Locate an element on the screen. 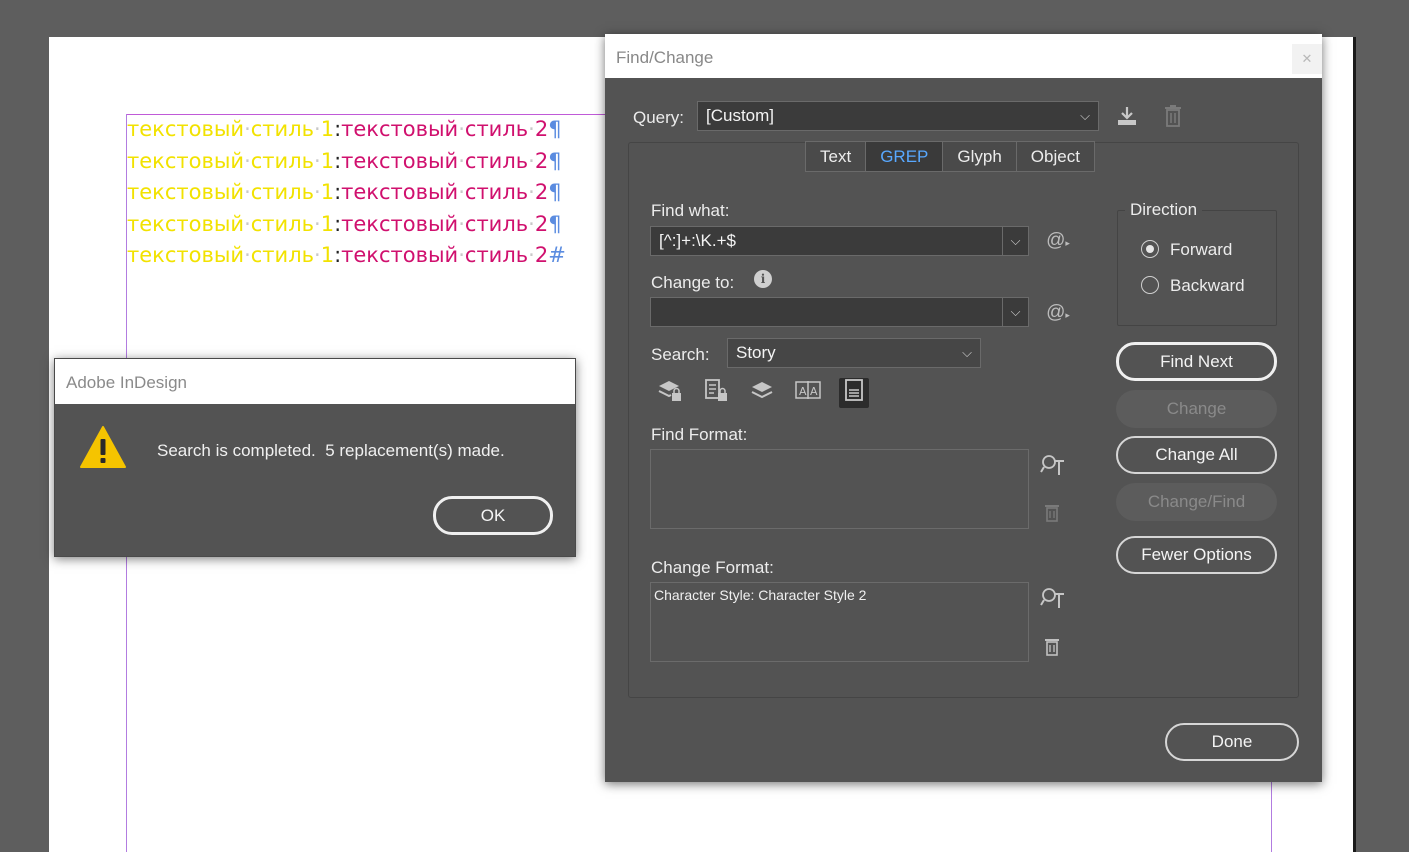  find-what-label: Find what: is located at coordinates (690, 210).